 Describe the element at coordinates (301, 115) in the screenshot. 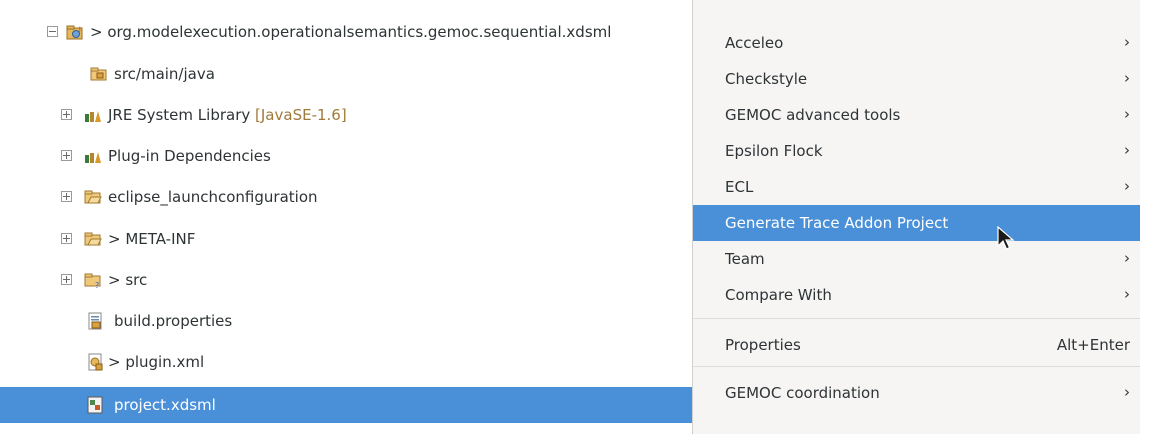

I see `jre-version-decoration: [JavaSE-1.6]` at that location.